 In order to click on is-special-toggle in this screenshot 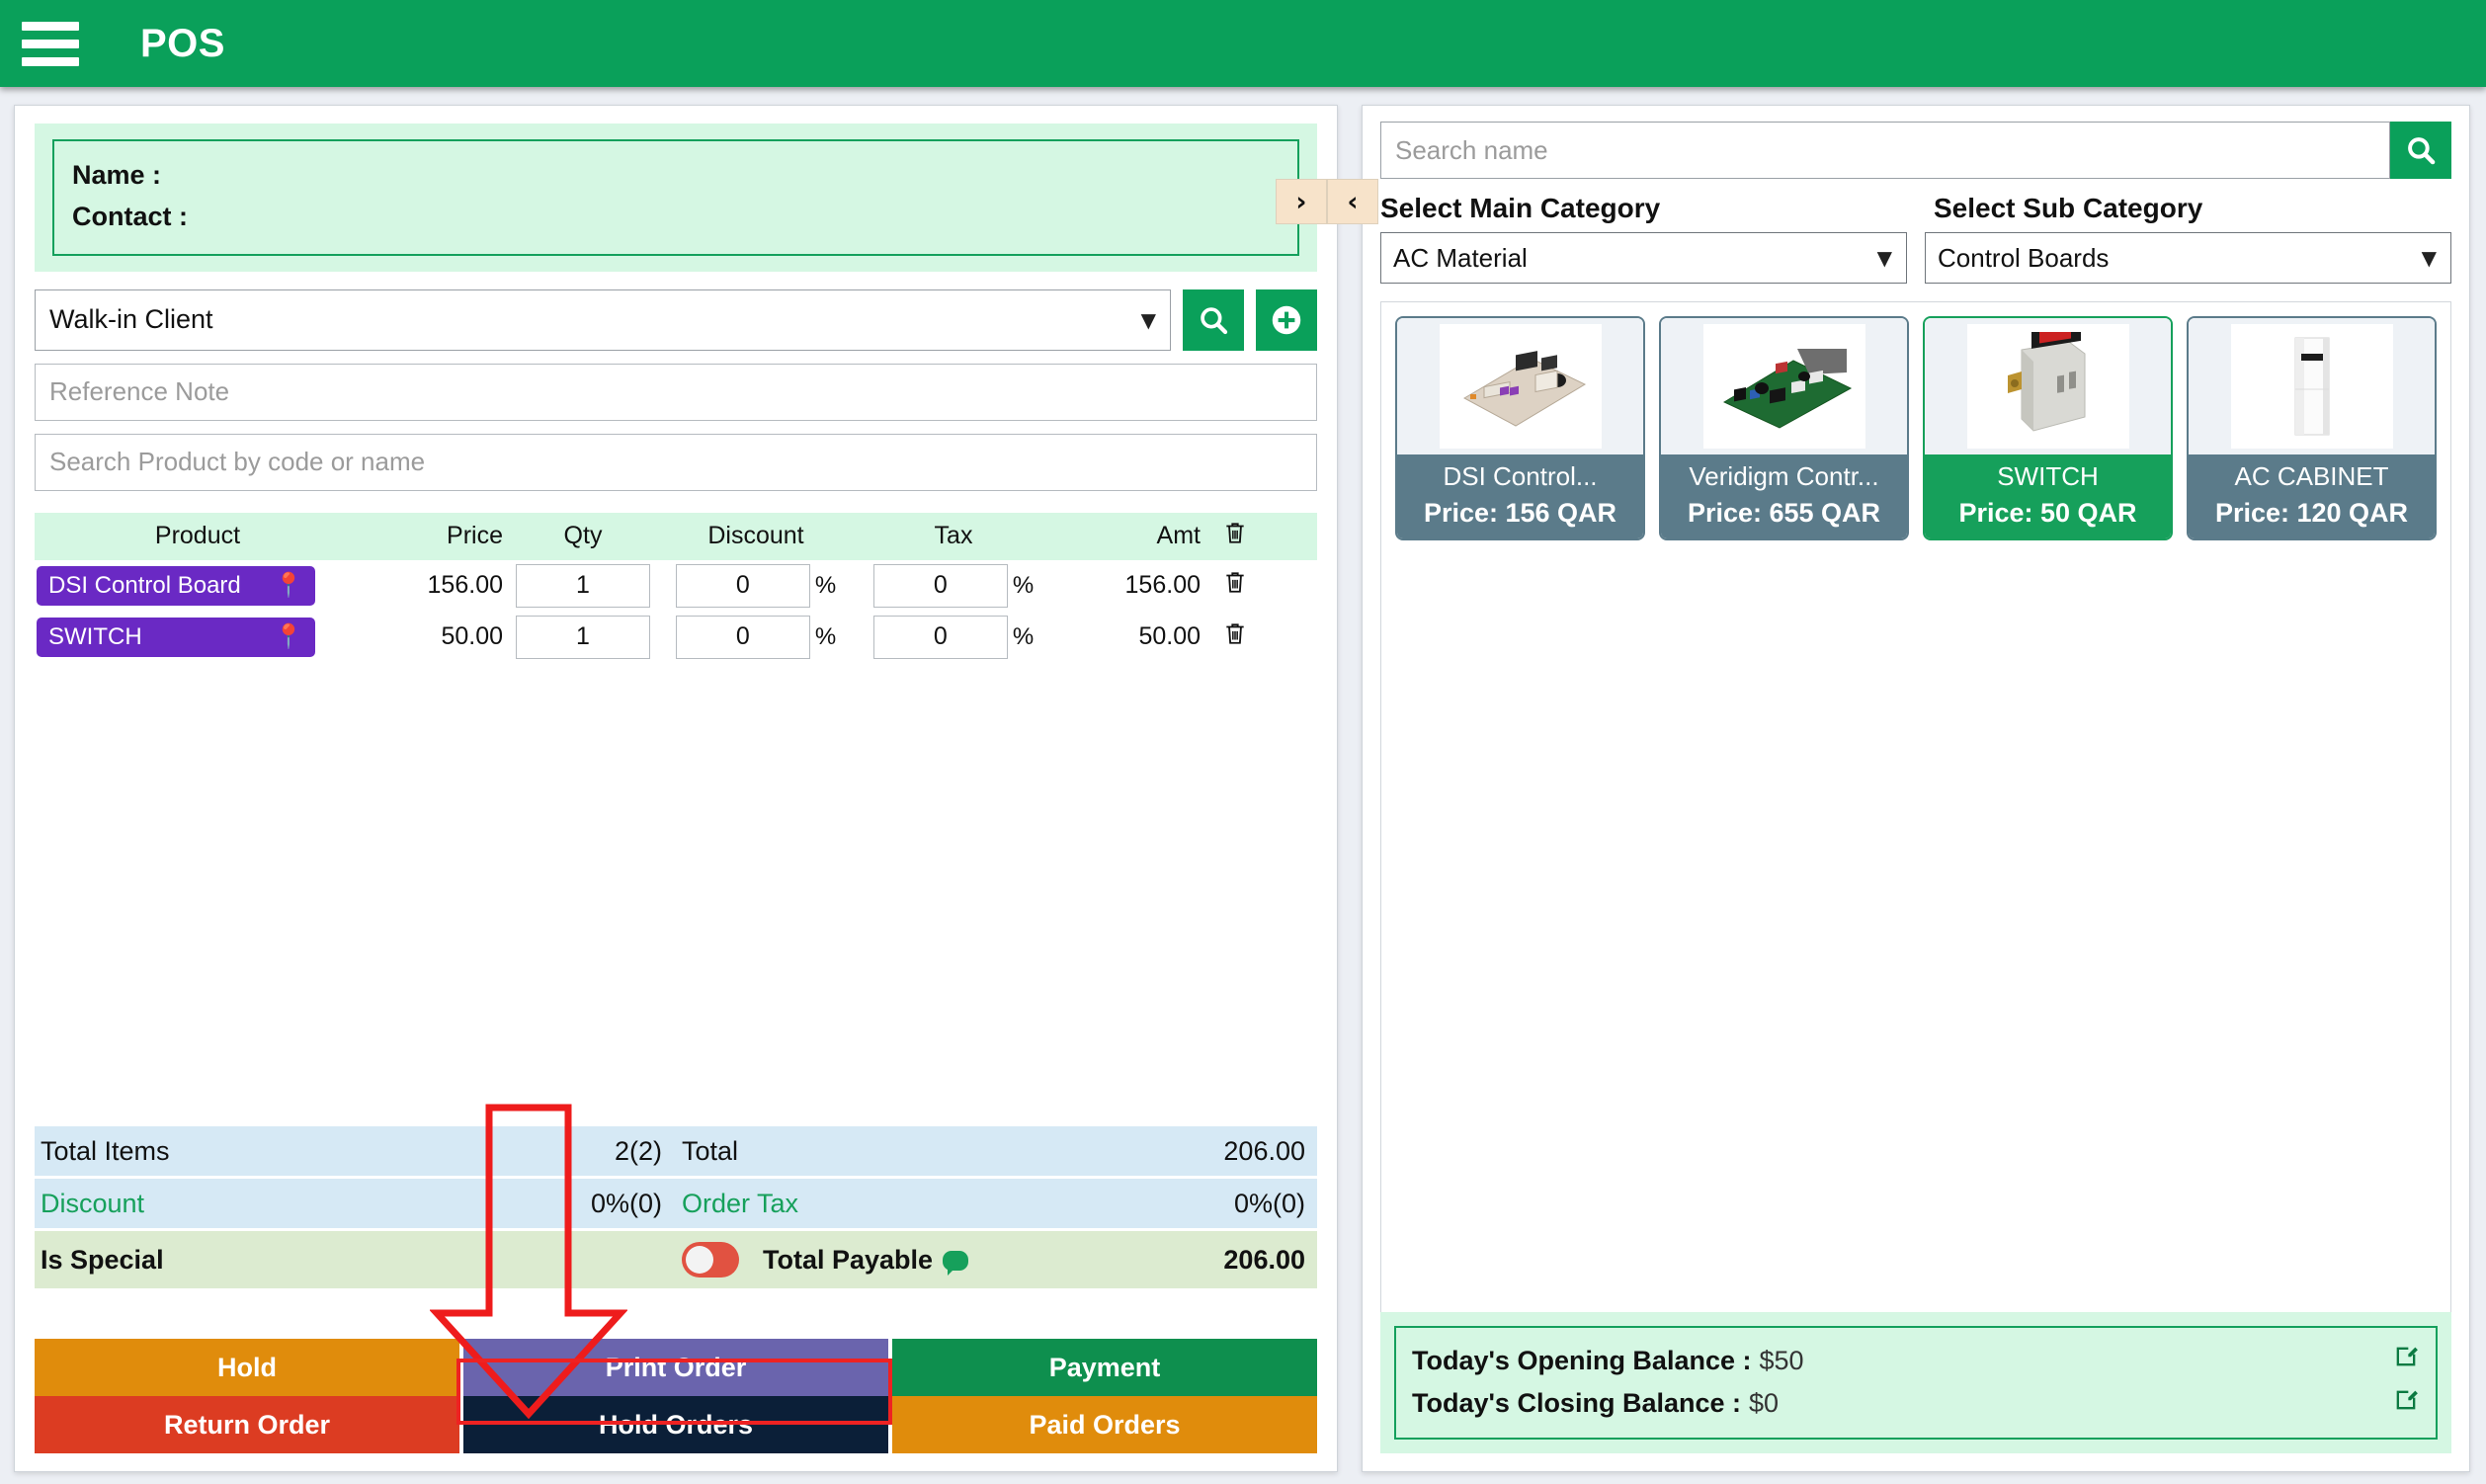, I will do `click(711, 1260)`.